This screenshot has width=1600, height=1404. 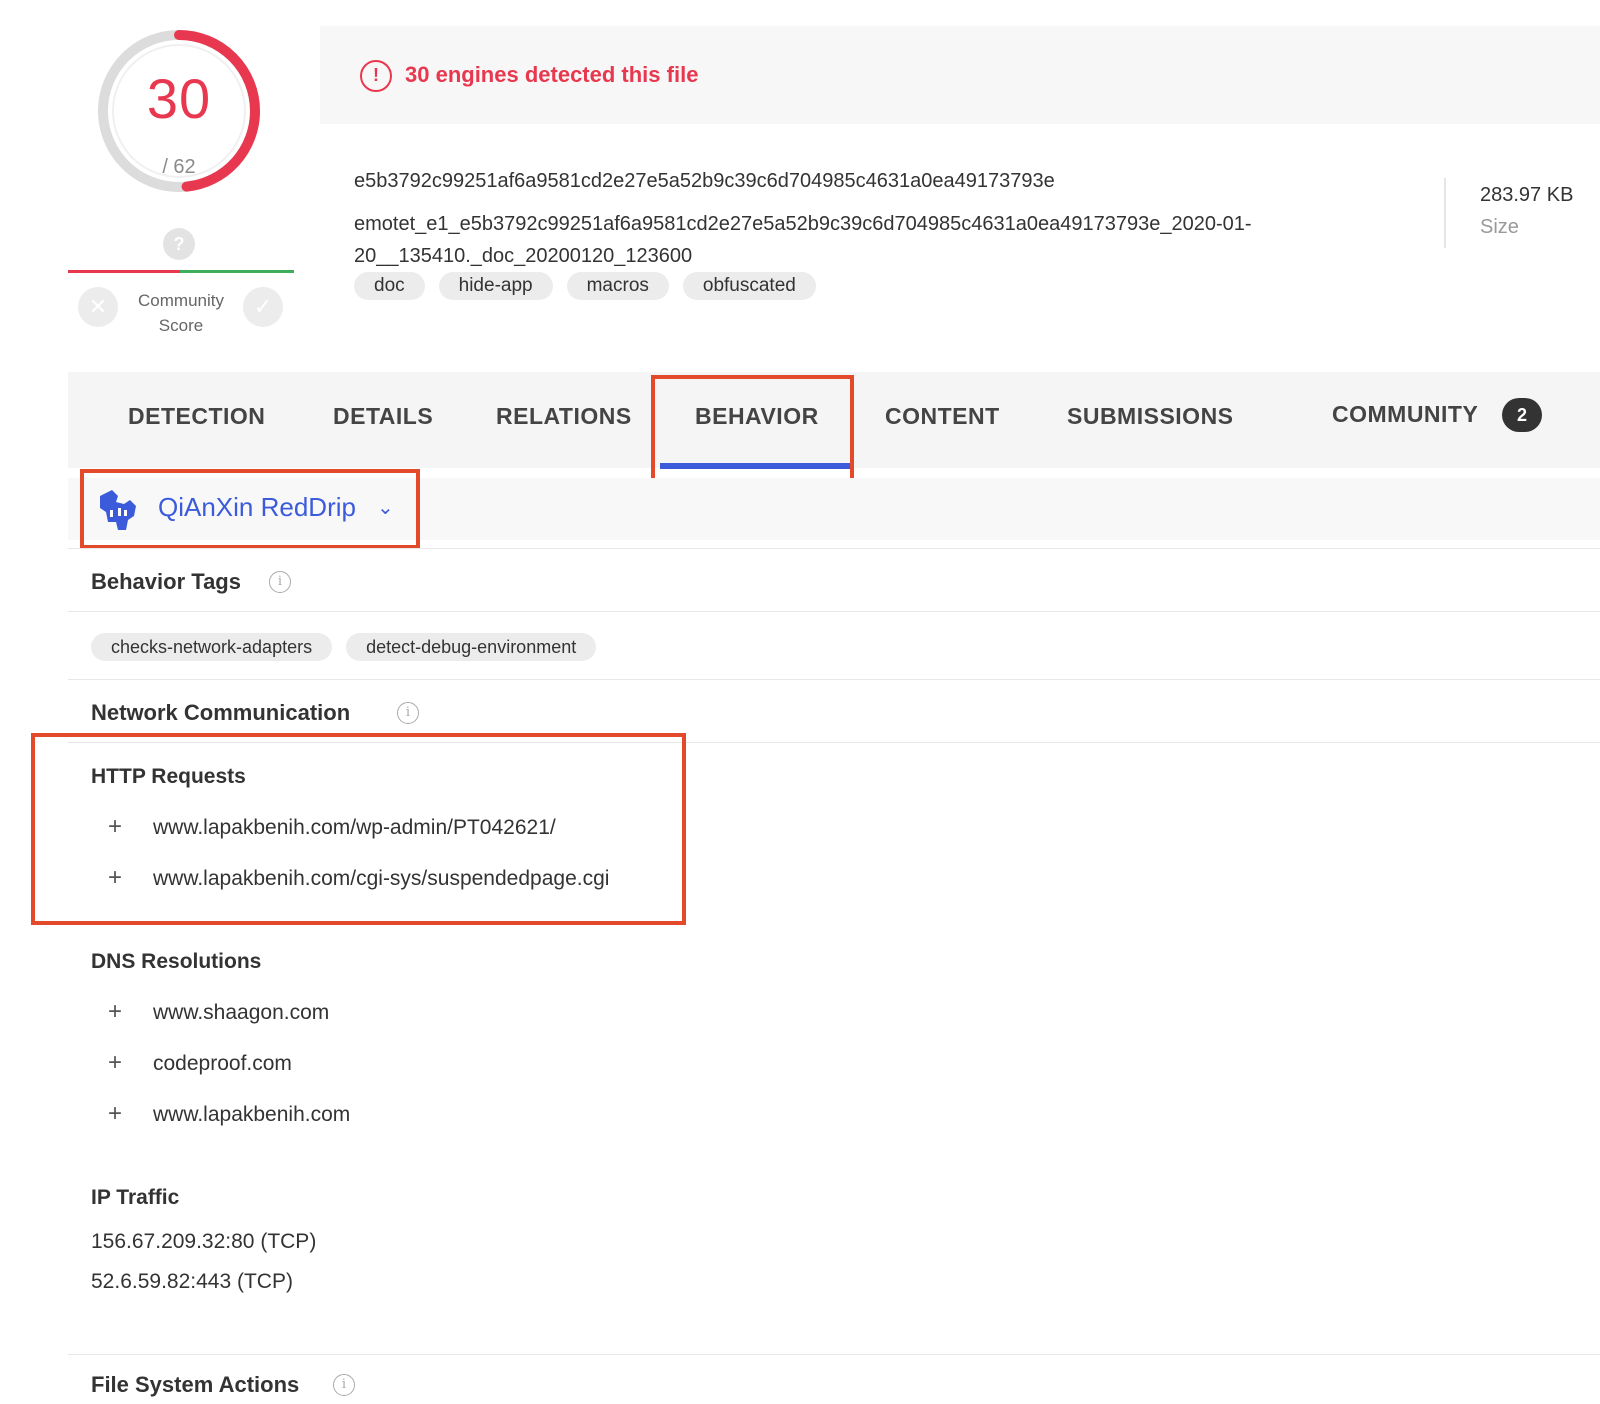 What do you see at coordinates (251, 1114) in the screenshot?
I see `dns-hostname: www.lapakbenih.com` at bounding box center [251, 1114].